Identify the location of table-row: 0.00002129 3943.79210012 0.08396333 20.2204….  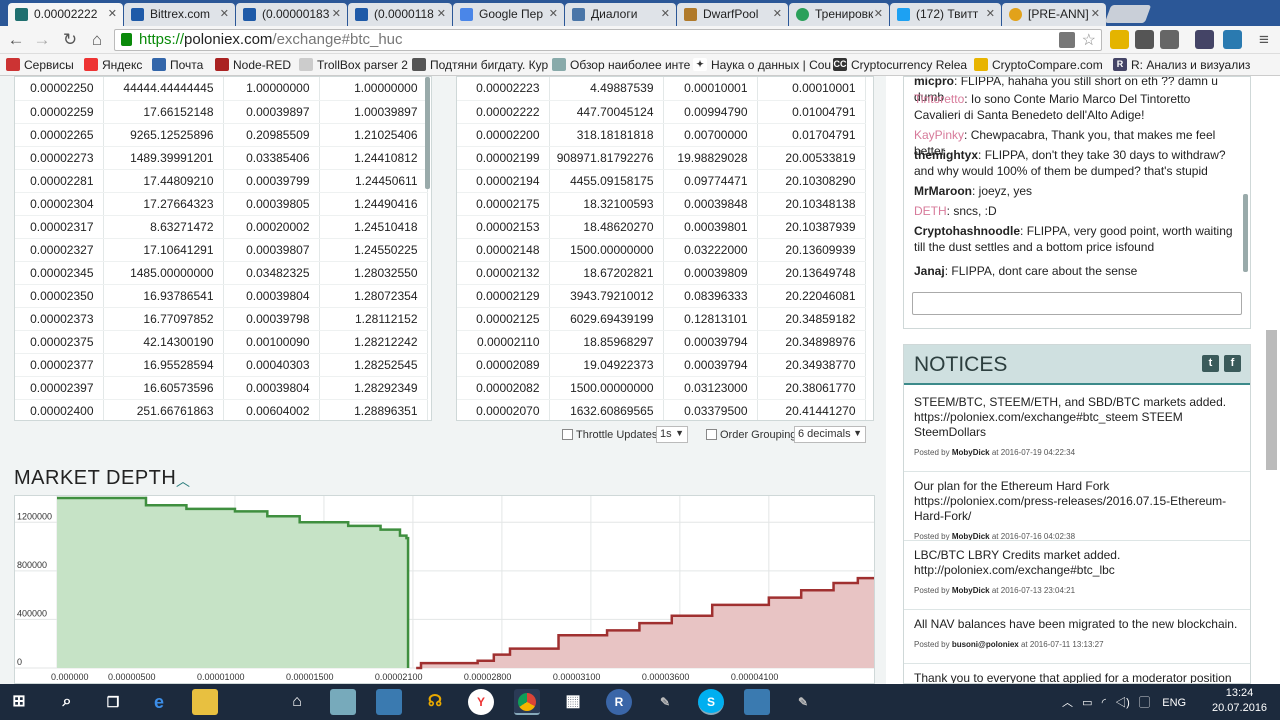
(661, 296).